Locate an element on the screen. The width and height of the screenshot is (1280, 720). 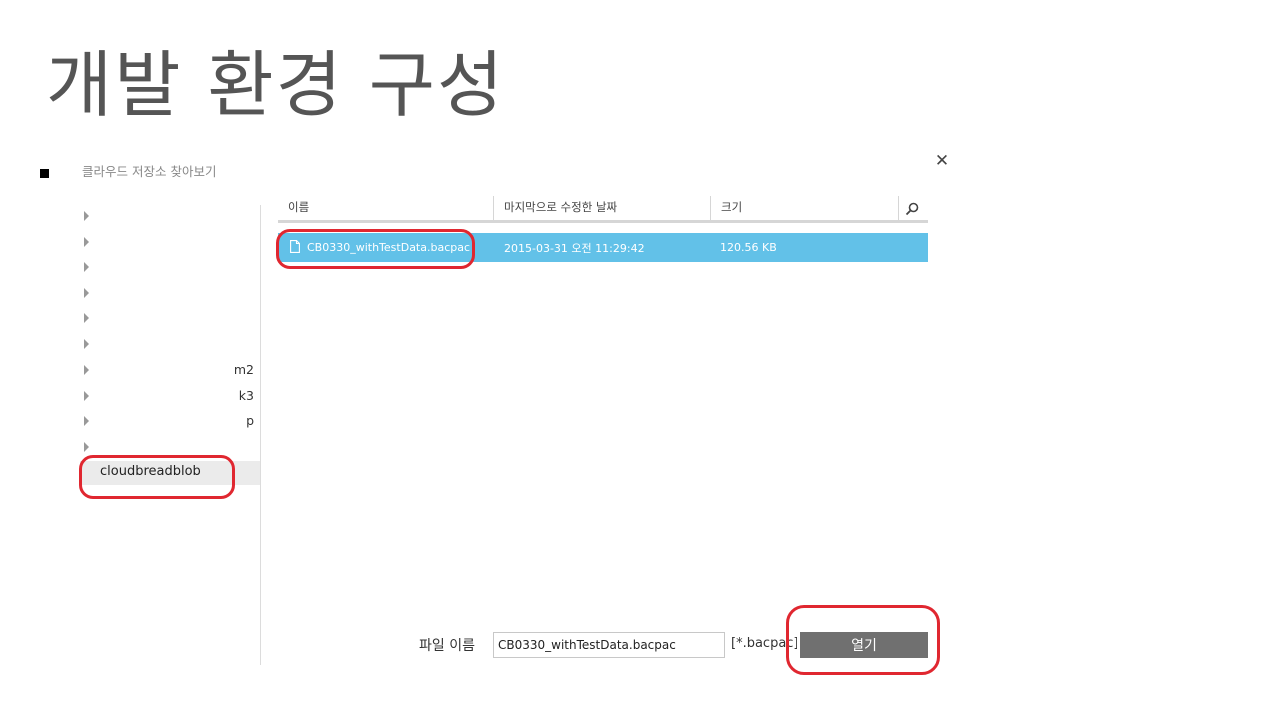
tree-item-label: k3 is located at coordinates (246, 395).